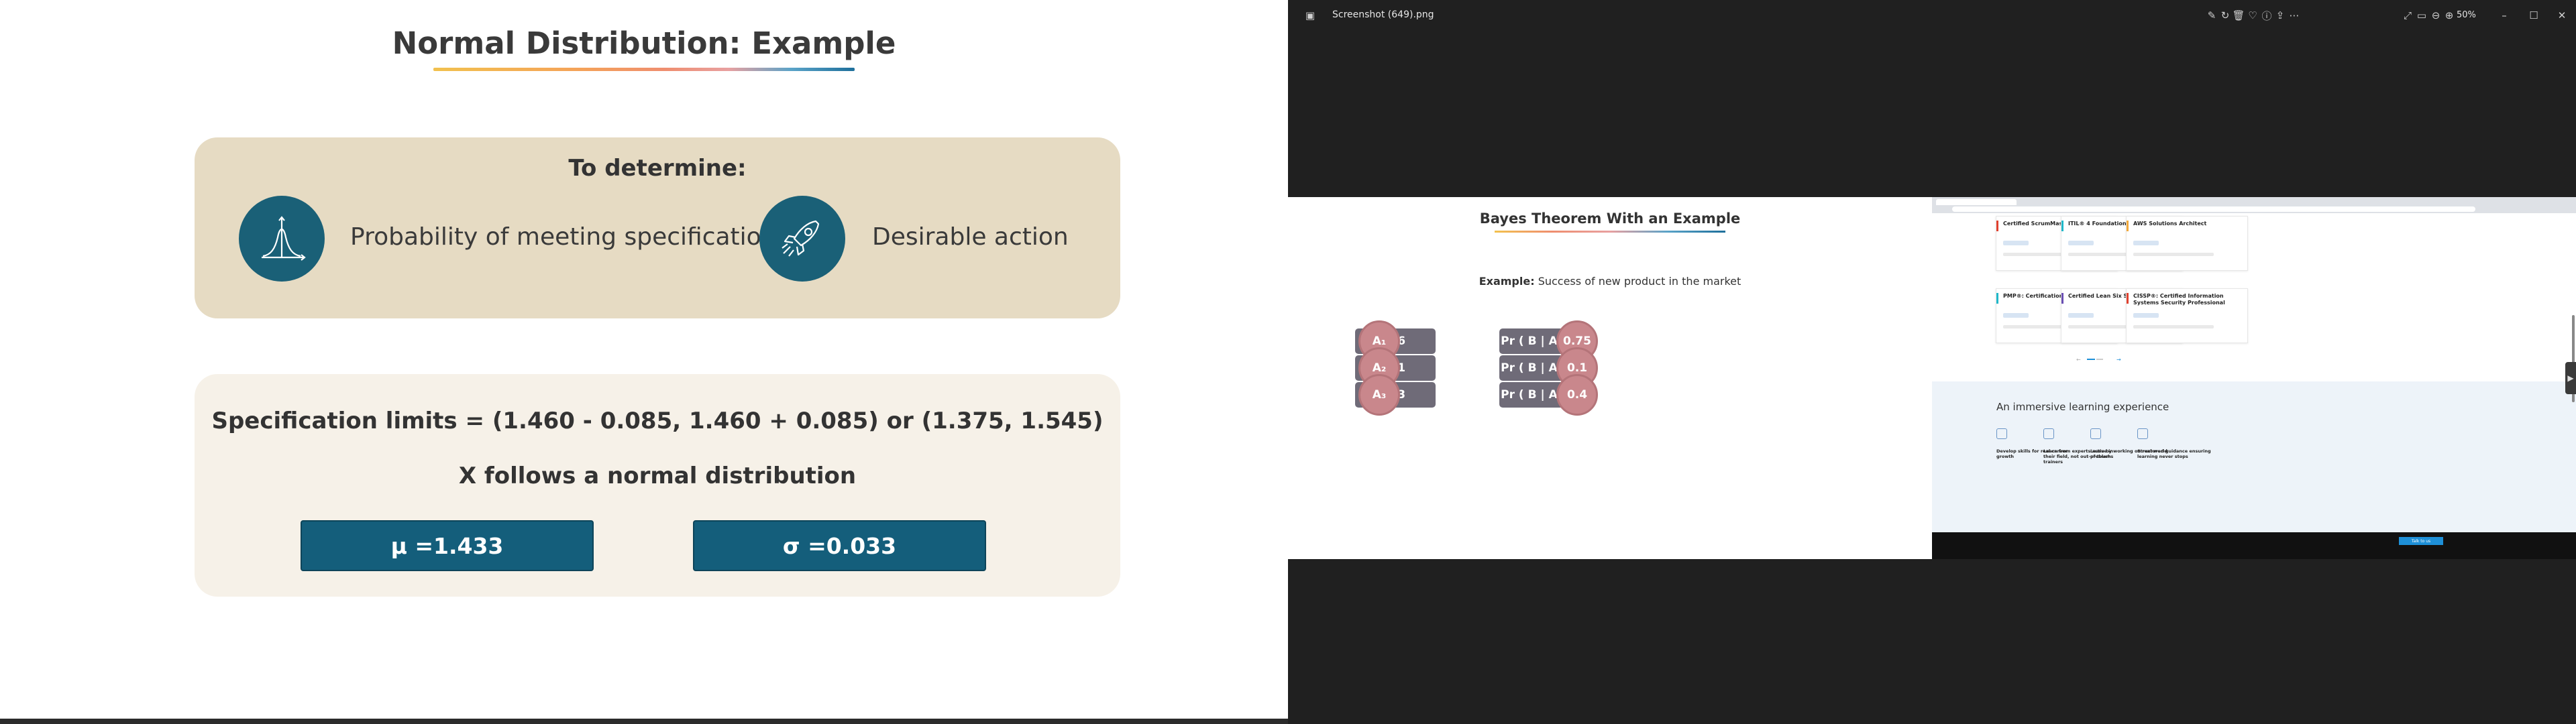 The height and width of the screenshot is (724, 2576). Describe the element at coordinates (1310, 15) in the screenshot. I see `gallery-icon: ▣` at that location.